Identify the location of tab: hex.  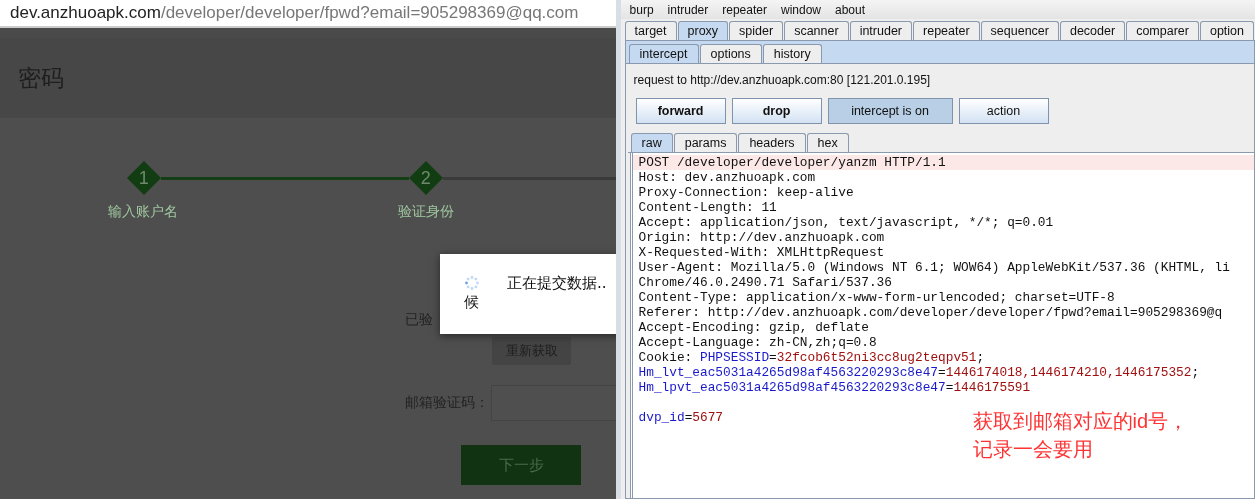
(827, 142).